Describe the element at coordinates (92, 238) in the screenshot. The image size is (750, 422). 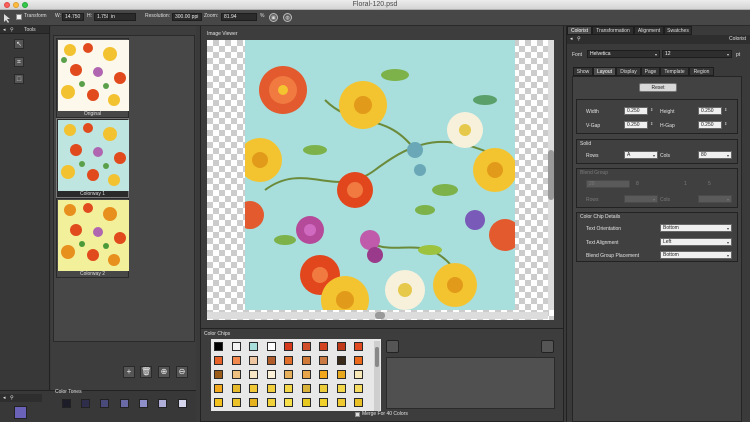
I see `colorway-thumb-2: Colorway 2` at that location.